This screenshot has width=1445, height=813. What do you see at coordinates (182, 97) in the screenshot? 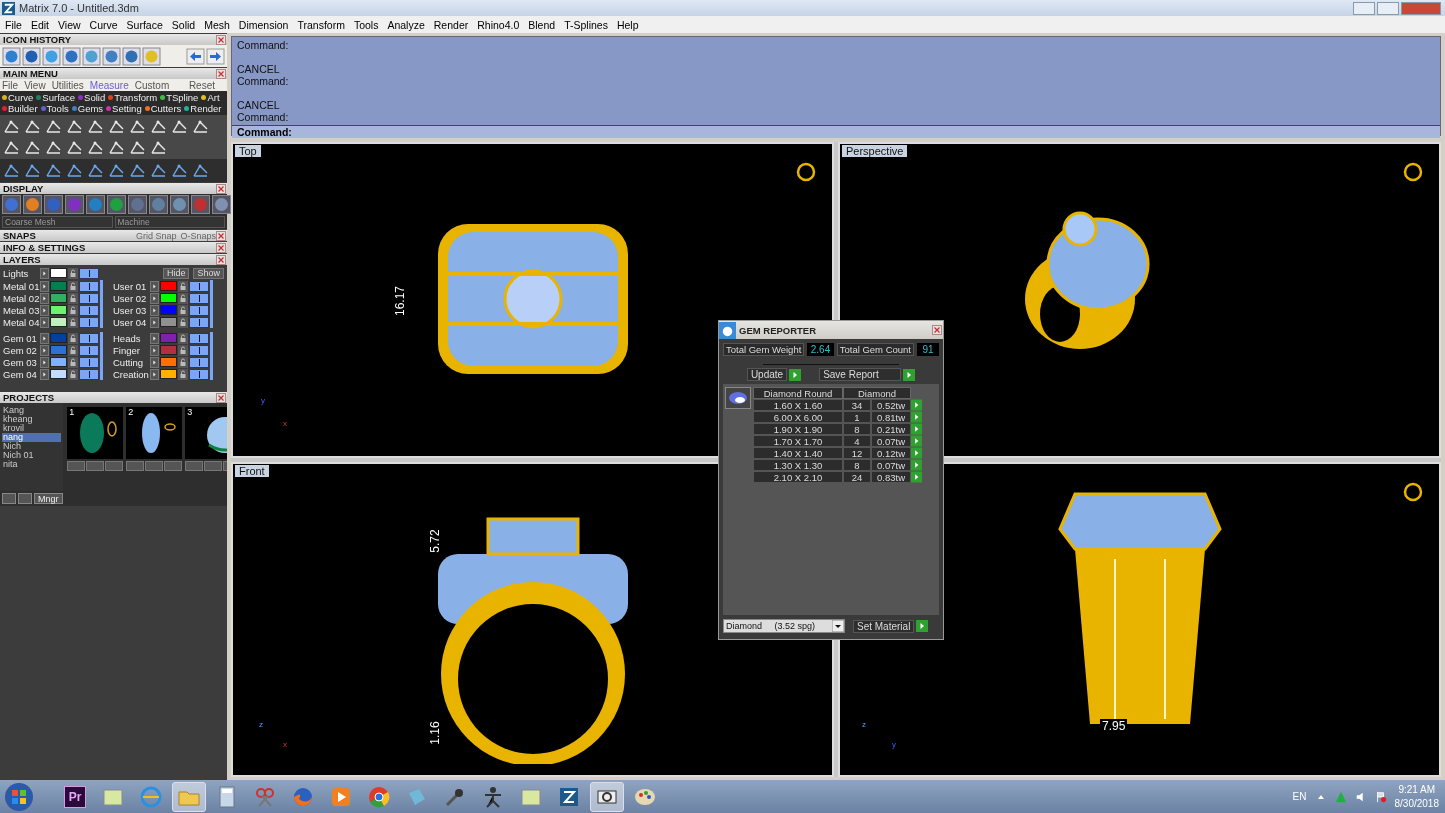
I see `category-link: TSpline` at bounding box center [182, 97].